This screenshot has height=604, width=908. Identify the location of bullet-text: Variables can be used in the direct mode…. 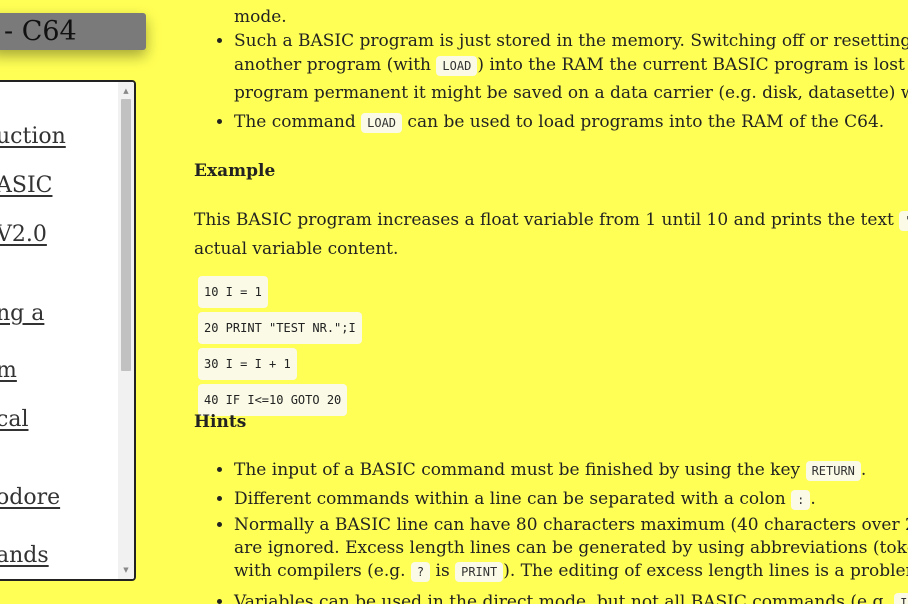
(564, 598).